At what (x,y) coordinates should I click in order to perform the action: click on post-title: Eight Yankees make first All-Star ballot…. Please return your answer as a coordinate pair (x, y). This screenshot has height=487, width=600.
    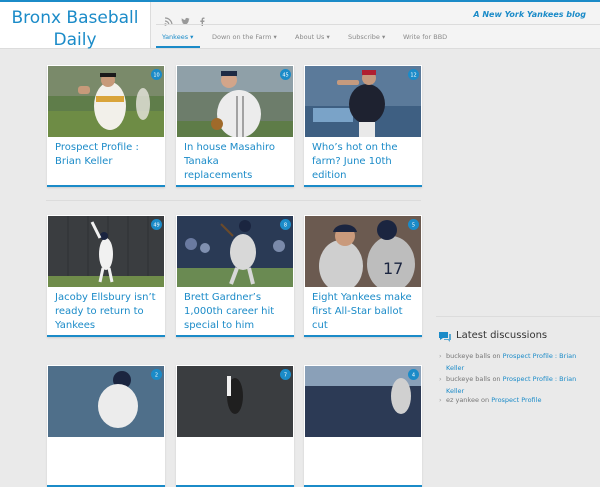
    Looking at the image, I should click on (365, 312).